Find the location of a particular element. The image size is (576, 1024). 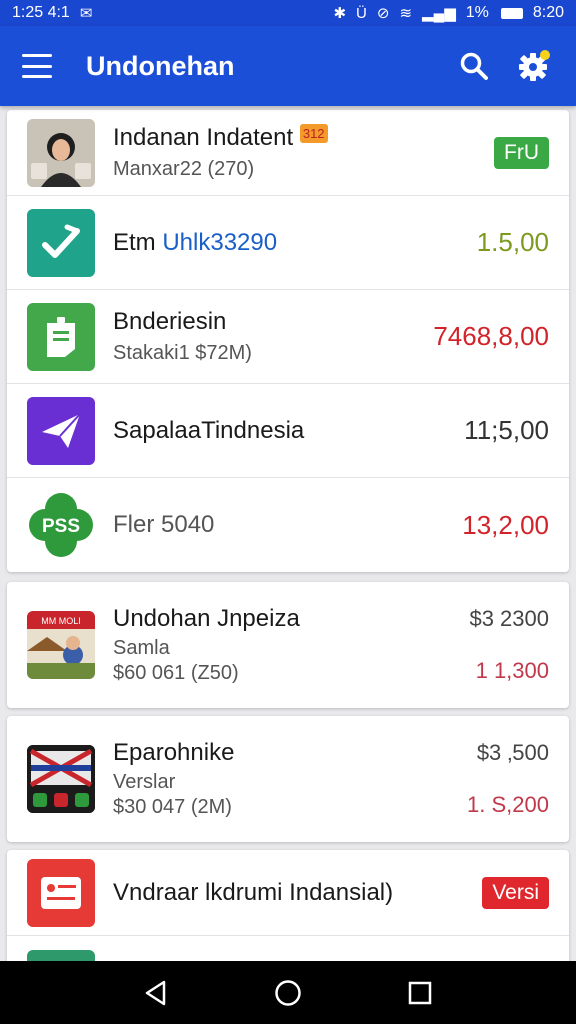

list-item: Bnderiesin Stakaki1 $72M) 7468,8,00 is located at coordinates (288, 337).